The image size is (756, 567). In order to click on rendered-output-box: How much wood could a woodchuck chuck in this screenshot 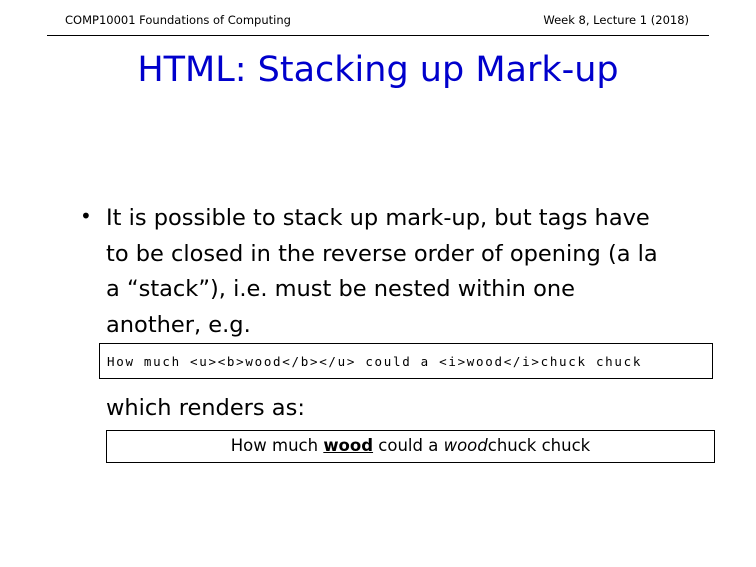, I will do `click(410, 446)`.